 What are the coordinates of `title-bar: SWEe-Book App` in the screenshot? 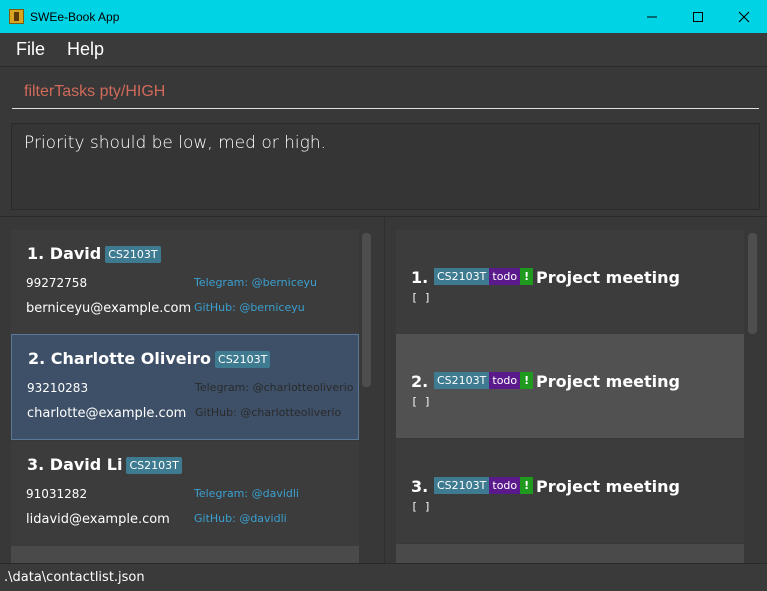 It's located at (383, 16).